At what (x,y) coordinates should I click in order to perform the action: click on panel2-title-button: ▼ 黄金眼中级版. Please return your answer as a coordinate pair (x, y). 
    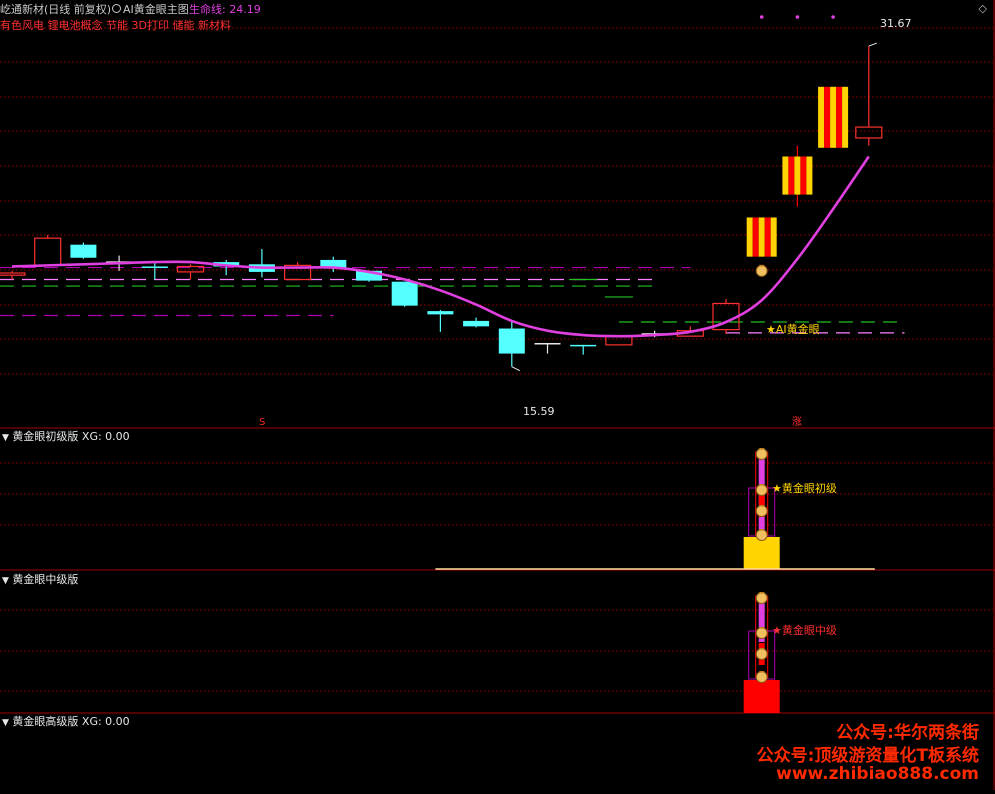
    Looking at the image, I should click on (40, 580).